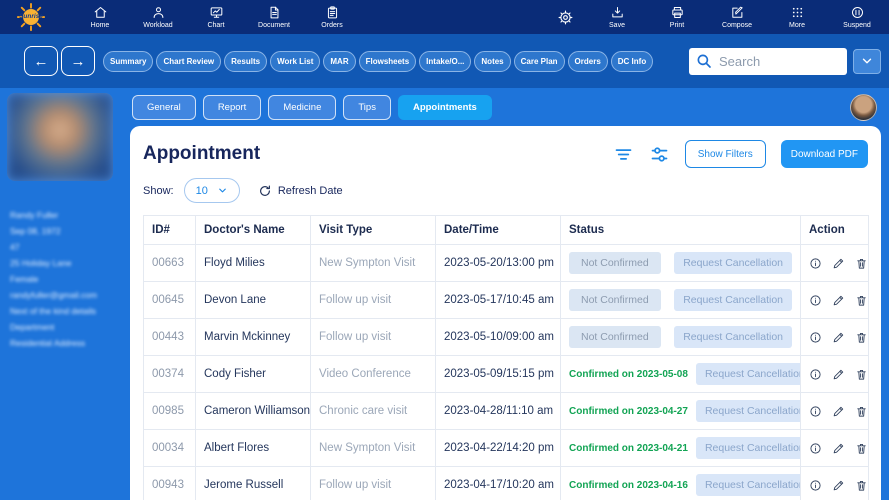 Image resolution: width=889 pixels, height=500 pixels. I want to click on subtab-tips: Tips, so click(367, 107).